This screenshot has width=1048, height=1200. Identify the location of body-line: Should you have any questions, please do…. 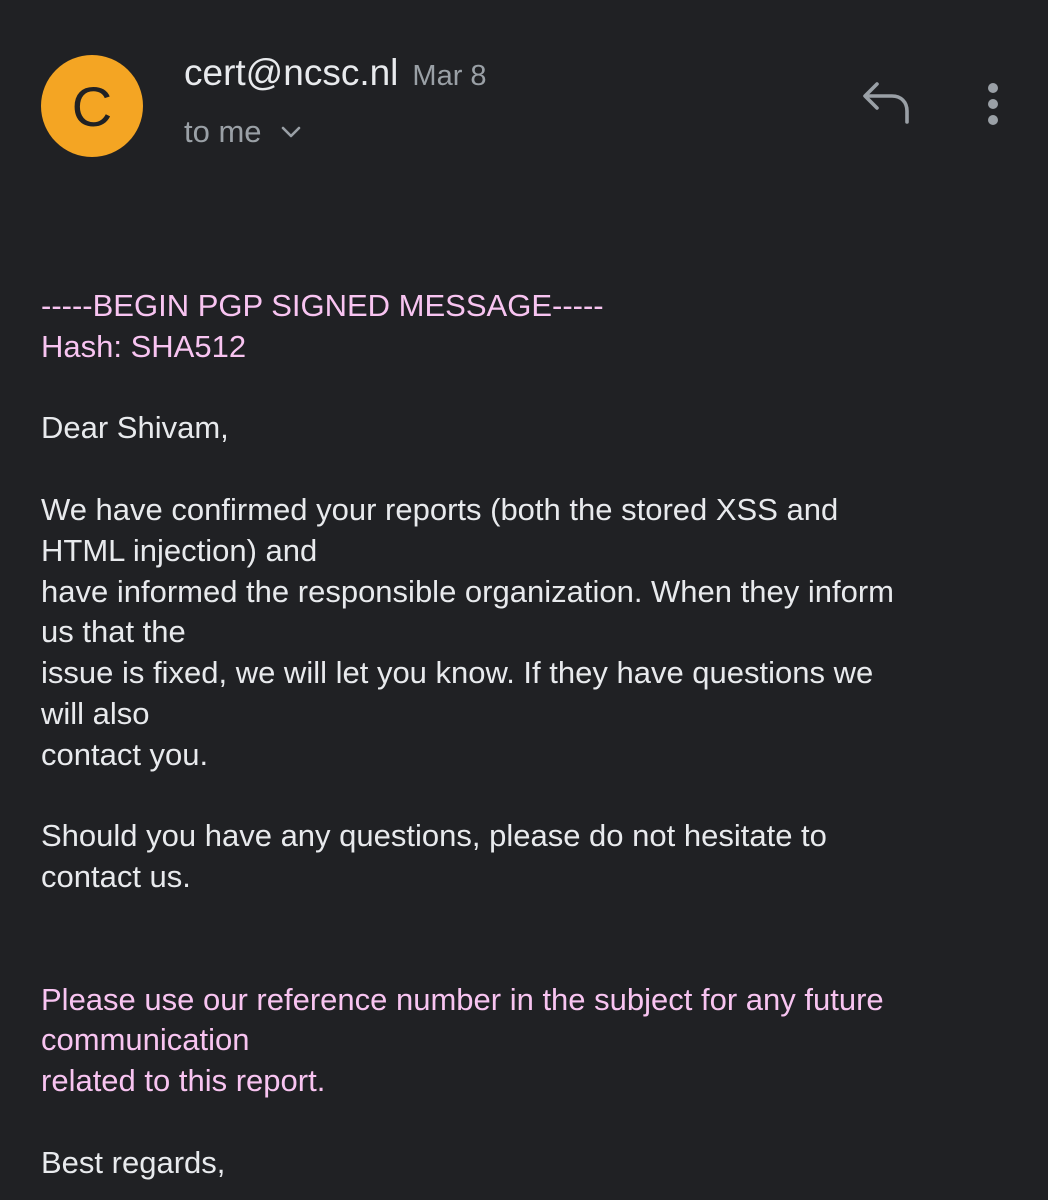
(434, 836).